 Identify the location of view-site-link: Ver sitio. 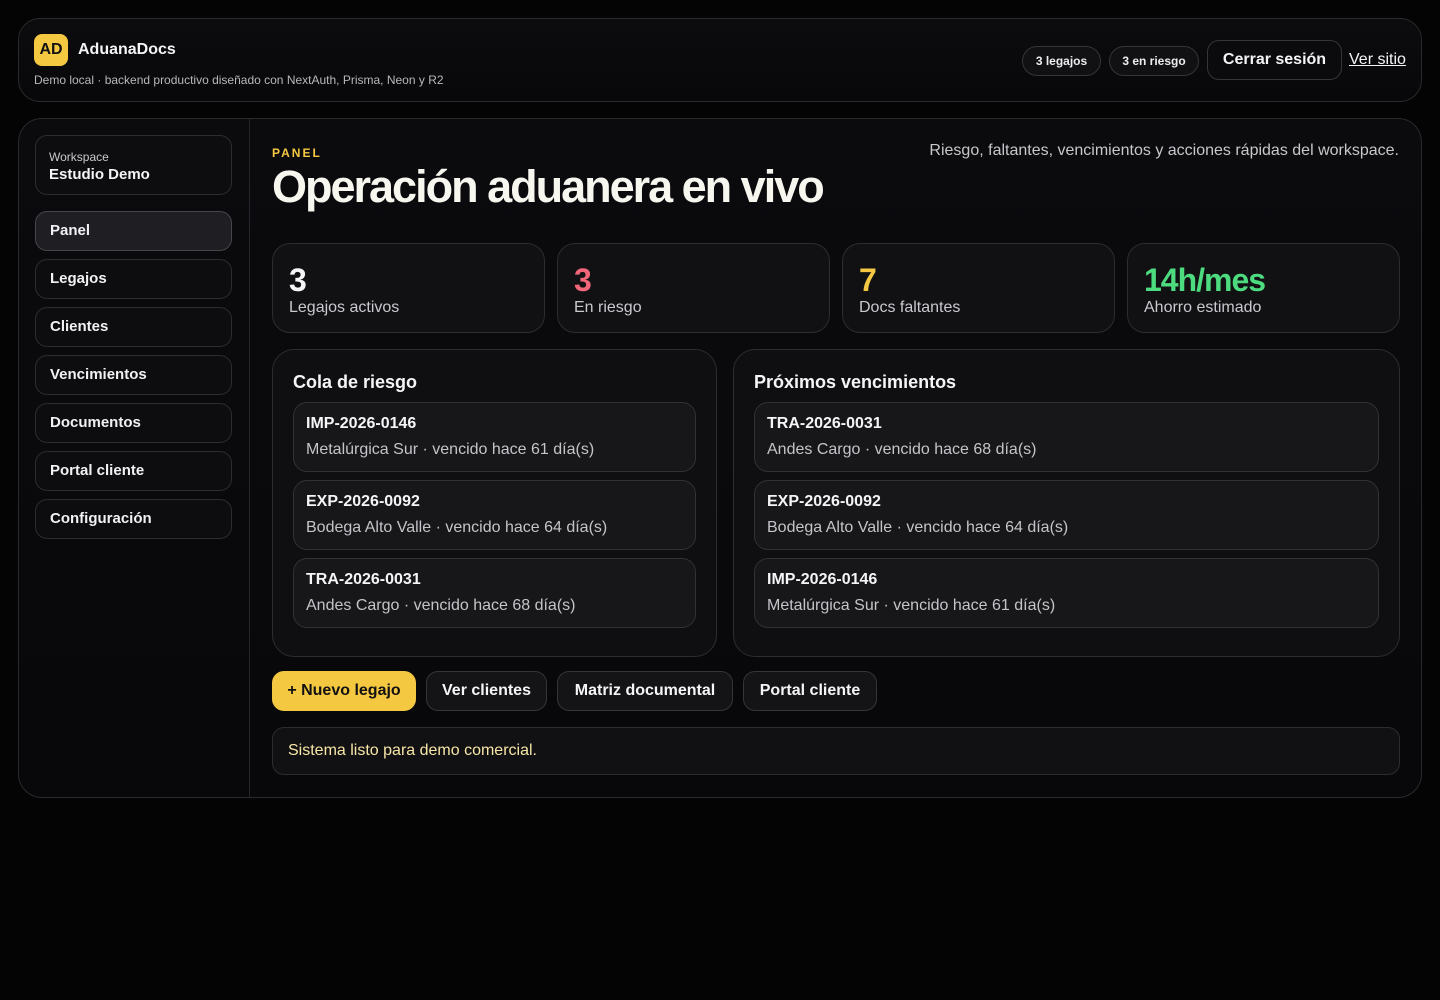
(1377, 60).